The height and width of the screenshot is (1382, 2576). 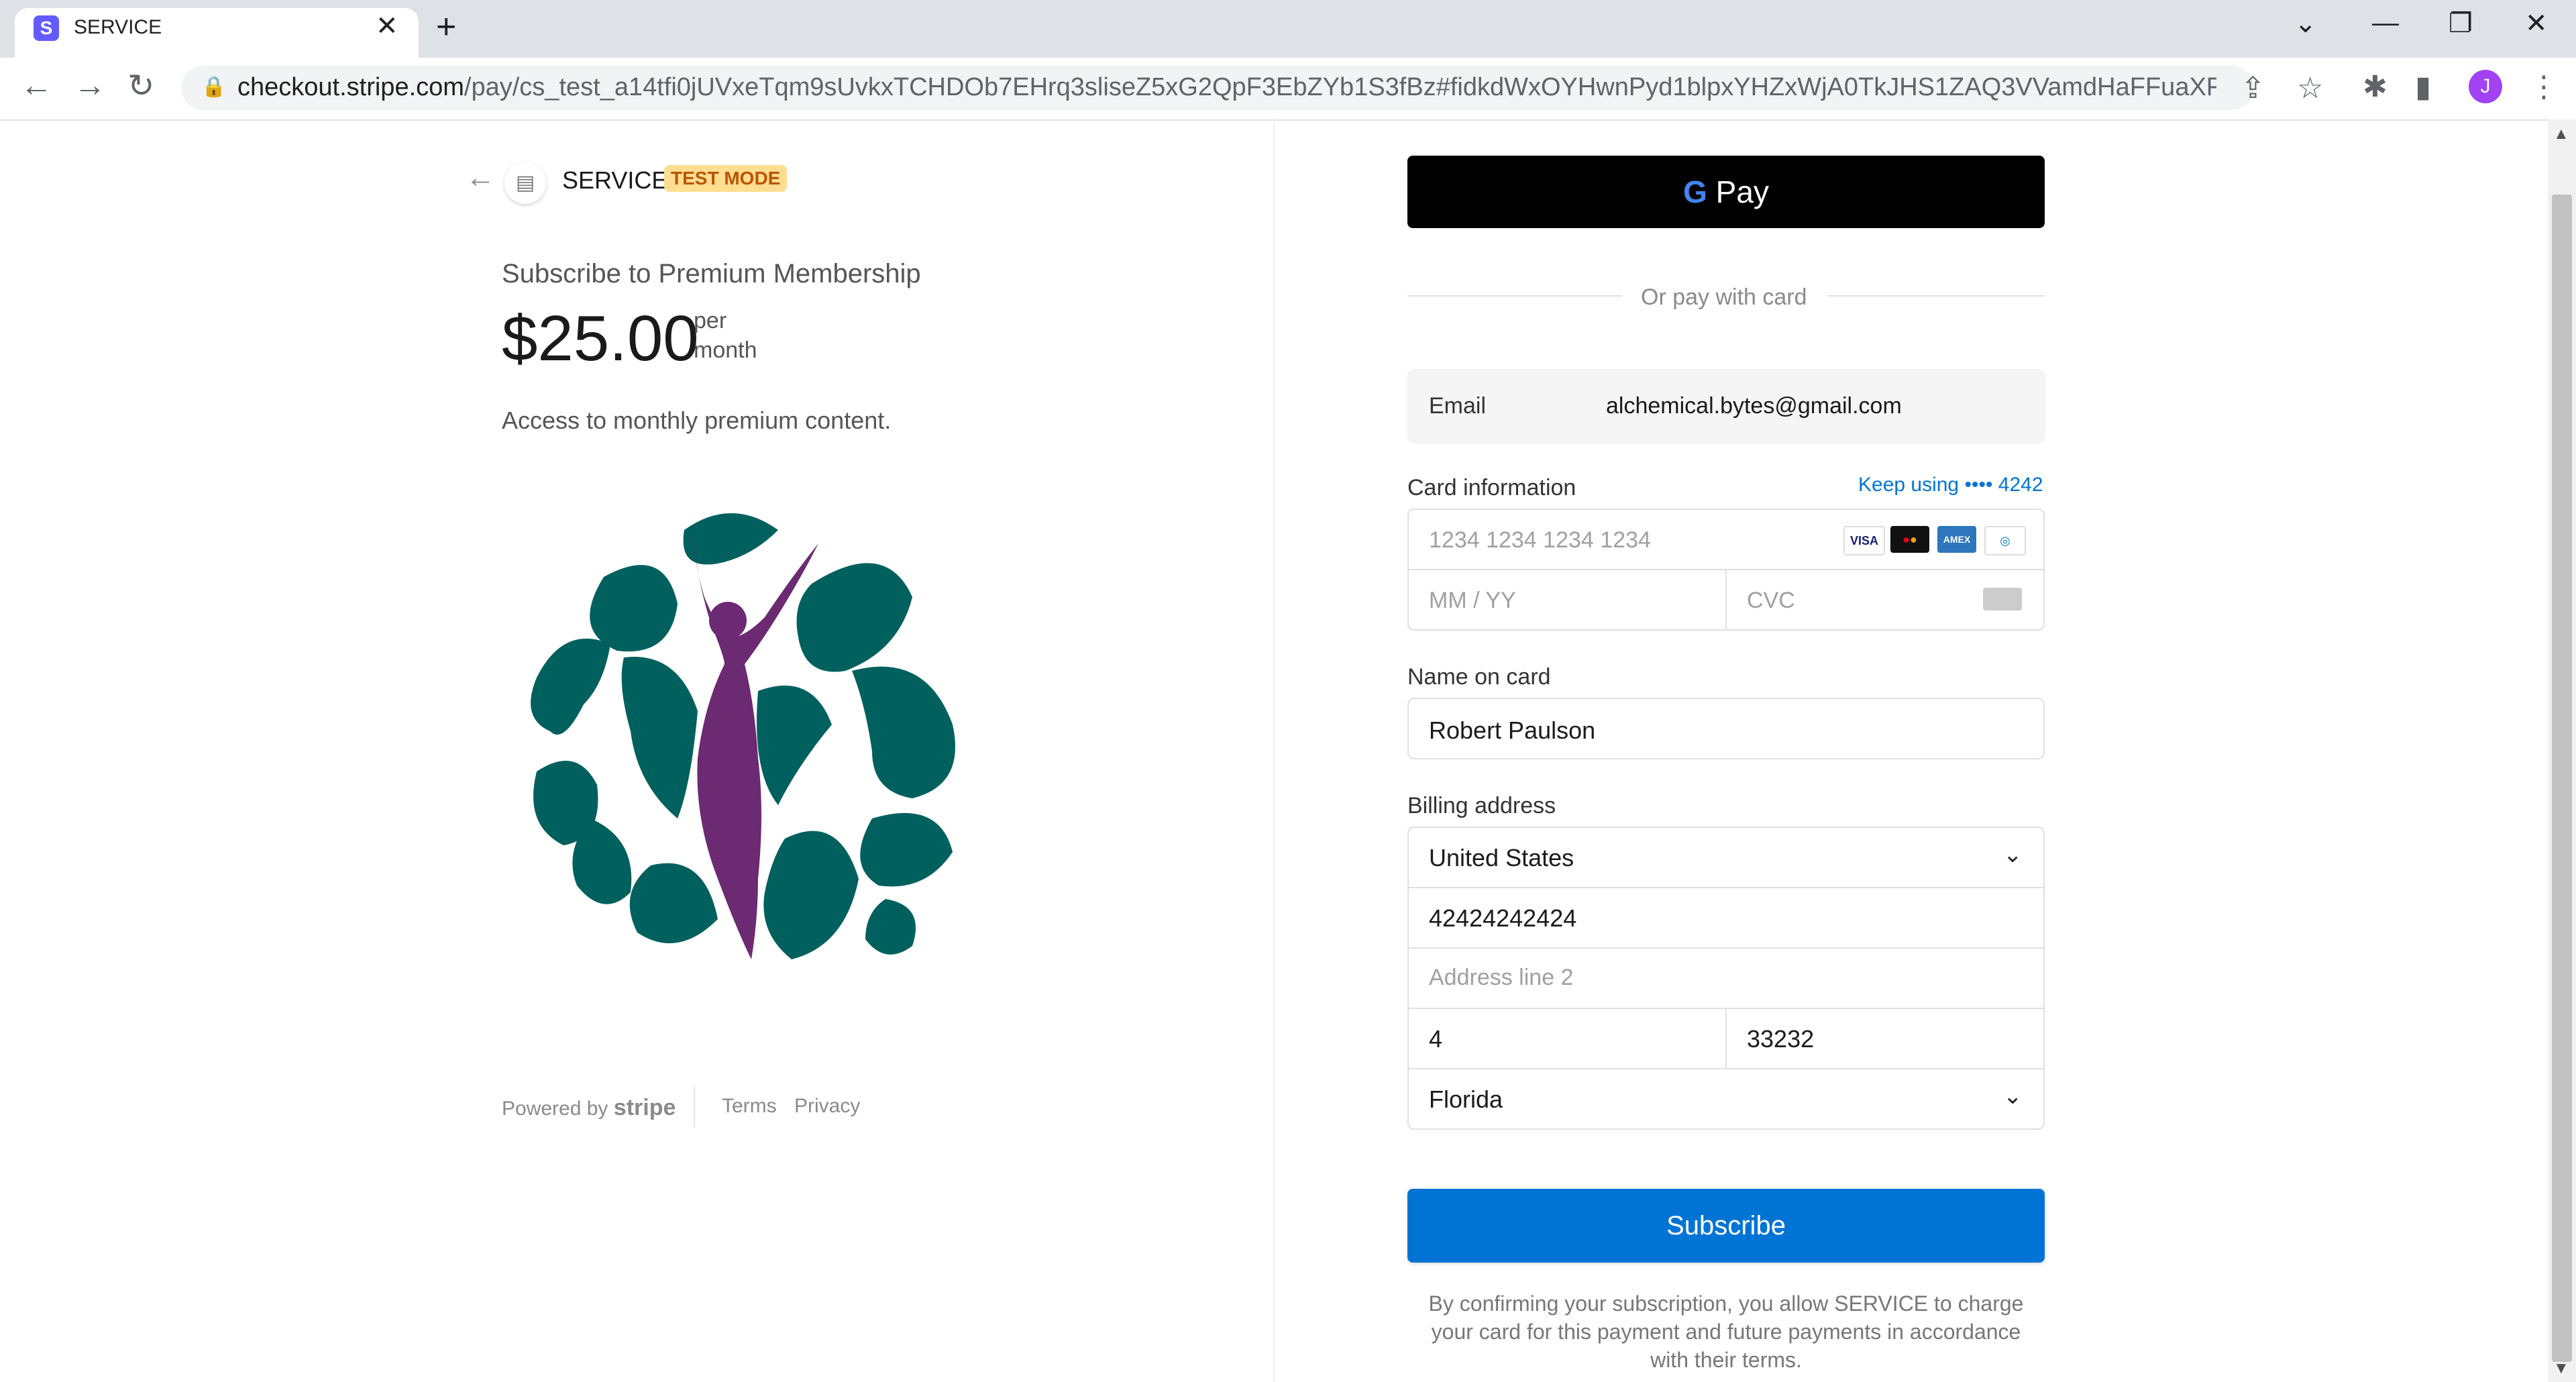 I want to click on expiry-placeholder: MM / YY, so click(x=1472, y=600).